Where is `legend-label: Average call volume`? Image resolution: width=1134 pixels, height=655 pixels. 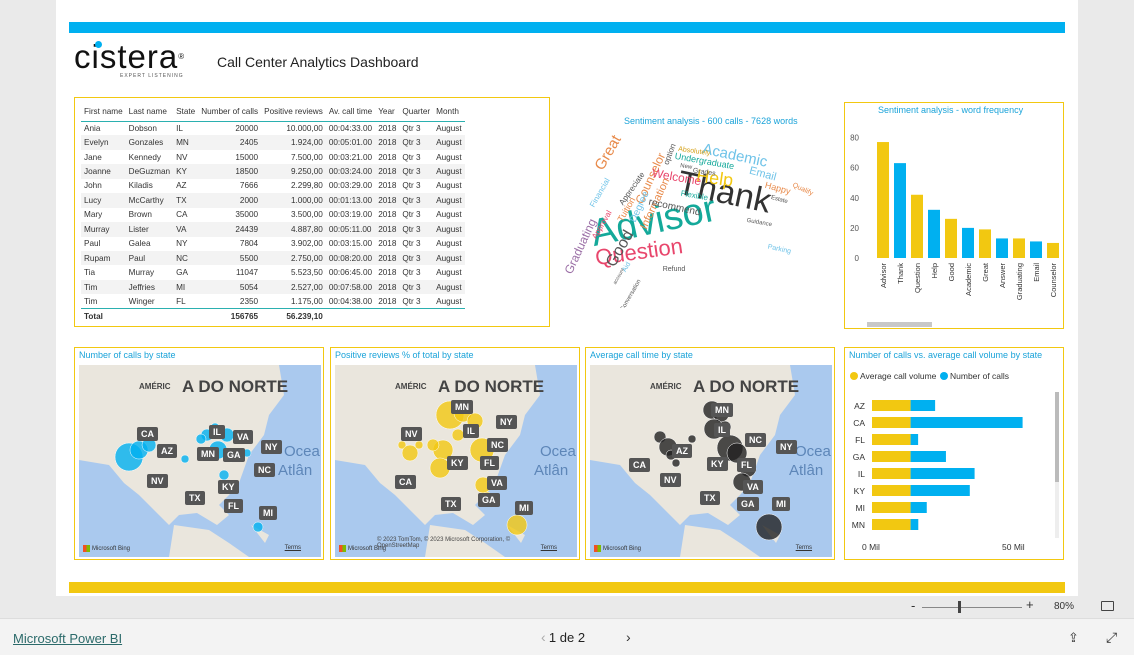 legend-label: Average call volume is located at coordinates (898, 376).